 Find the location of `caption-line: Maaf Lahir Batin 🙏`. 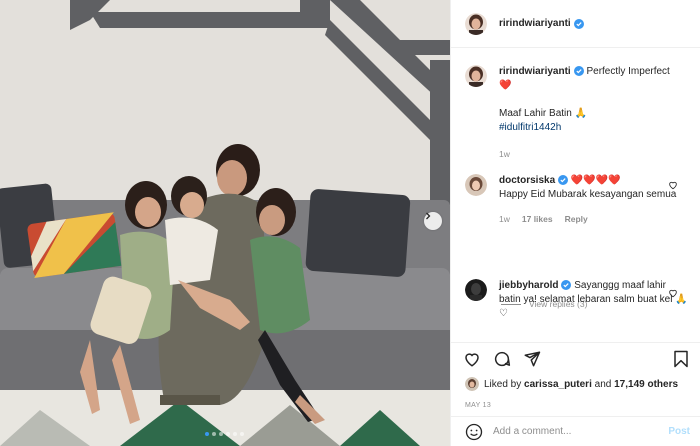

caption-line: Maaf Lahir Batin 🙏 is located at coordinates (543, 113).